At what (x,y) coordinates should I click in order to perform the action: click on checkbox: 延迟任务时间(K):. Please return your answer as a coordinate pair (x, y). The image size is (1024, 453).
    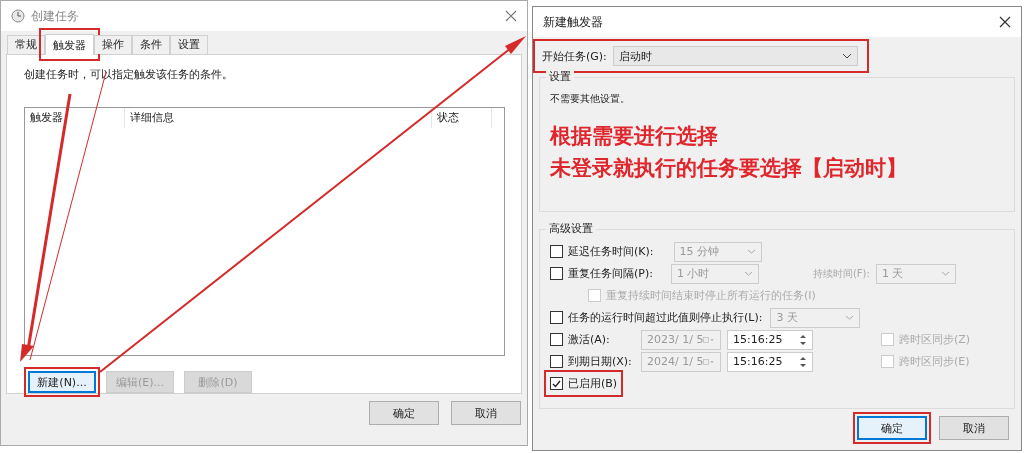
    Looking at the image, I should click on (602, 251).